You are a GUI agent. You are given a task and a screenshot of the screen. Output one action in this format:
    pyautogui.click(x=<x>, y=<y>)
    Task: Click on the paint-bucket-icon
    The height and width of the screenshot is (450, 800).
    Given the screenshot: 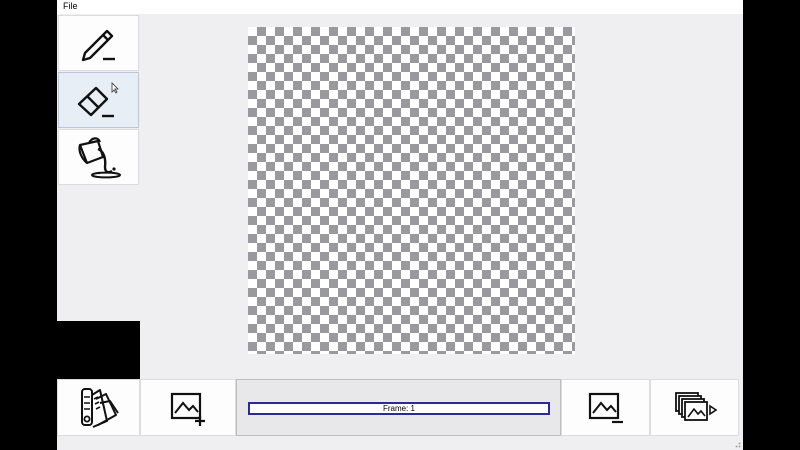 What is the action you would take?
    pyautogui.click(x=99, y=158)
    